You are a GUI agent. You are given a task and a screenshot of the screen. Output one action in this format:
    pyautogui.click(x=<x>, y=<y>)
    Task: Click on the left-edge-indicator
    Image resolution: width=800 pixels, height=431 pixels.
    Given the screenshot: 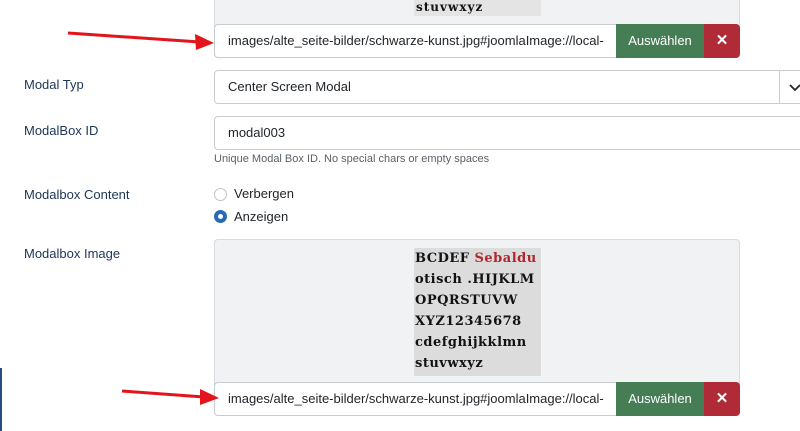 What is the action you would take?
    pyautogui.click(x=1, y=399)
    